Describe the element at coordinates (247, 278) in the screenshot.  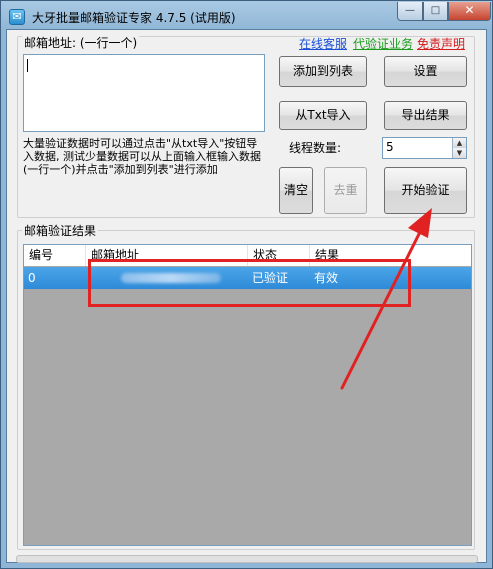
I see `table-row: 0 已验证 有效` at that location.